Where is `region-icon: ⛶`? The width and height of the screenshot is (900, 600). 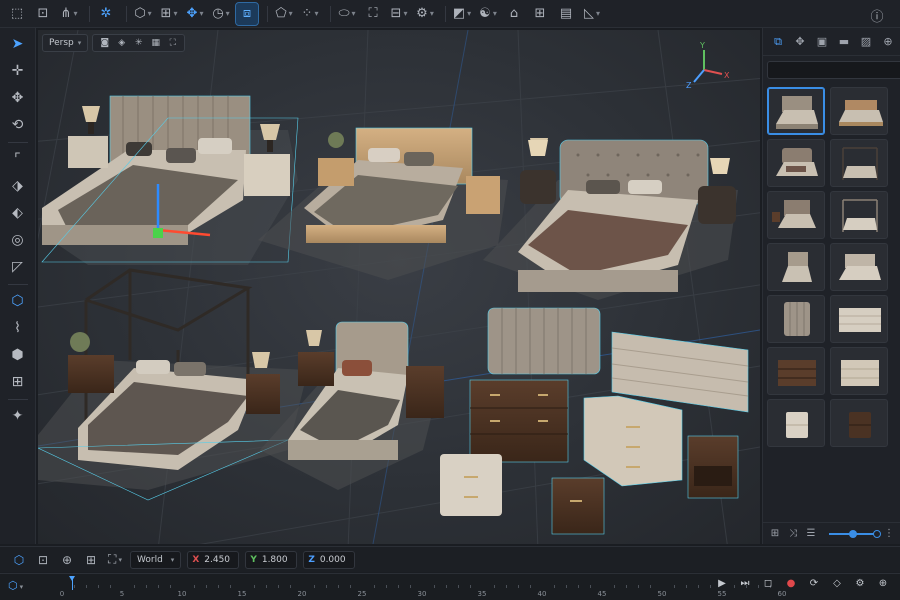
region-icon: ⛶ is located at coordinates (373, 14).